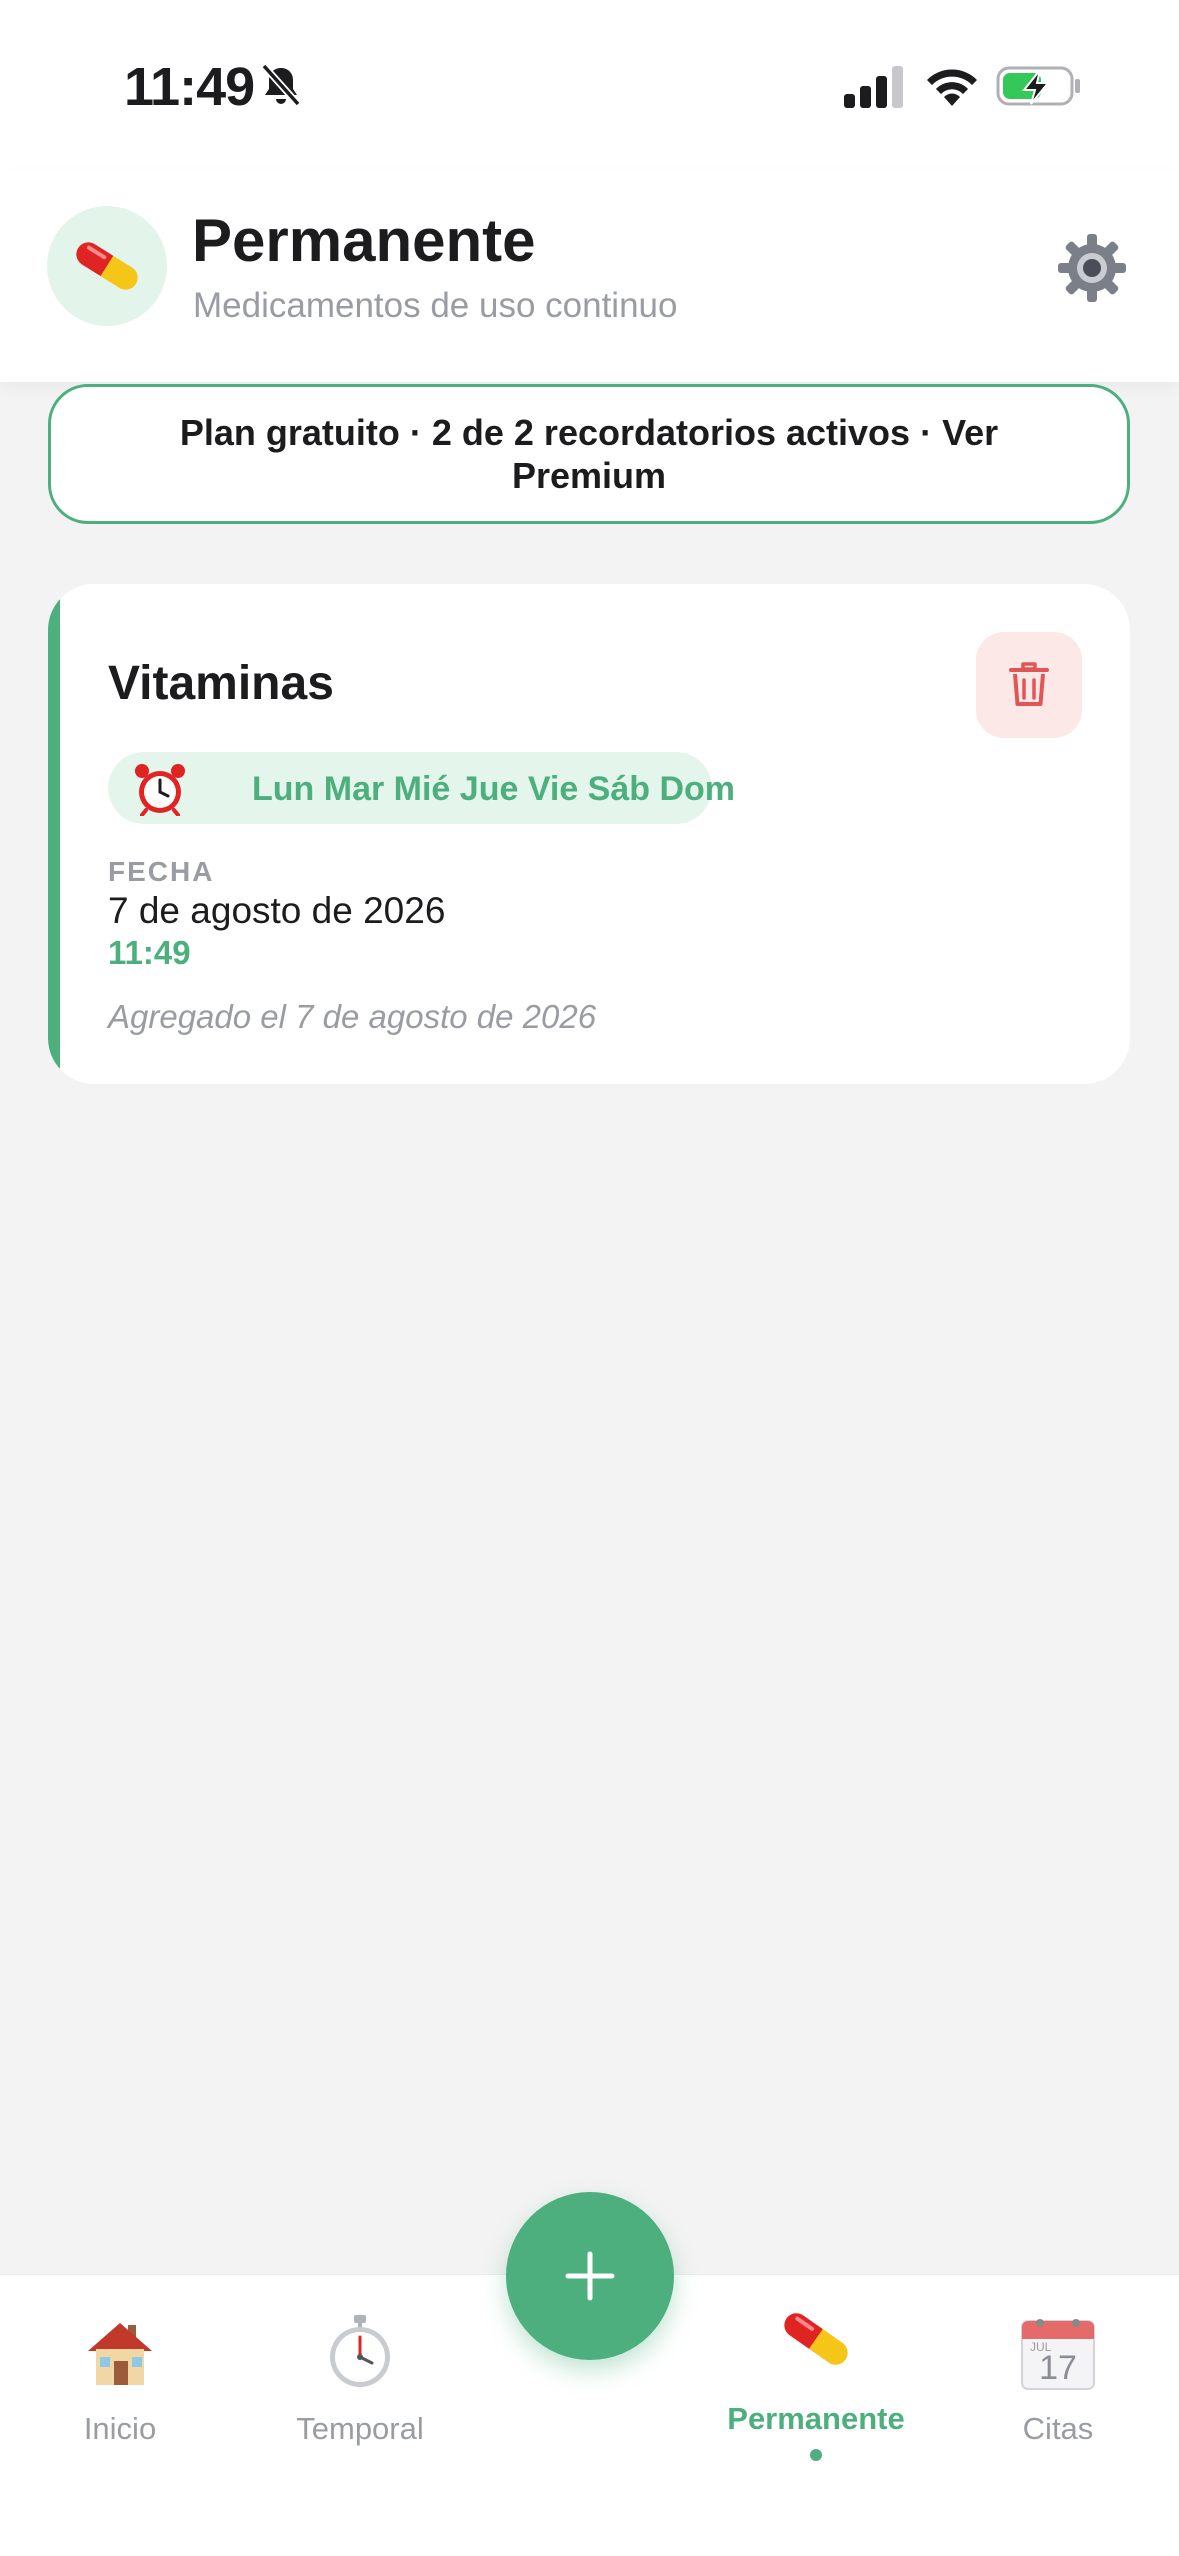 The width and height of the screenshot is (1179, 2556). I want to click on schedule-chip: Lun Mar Mié Jue Vie Sáb Dom, so click(421, 788).